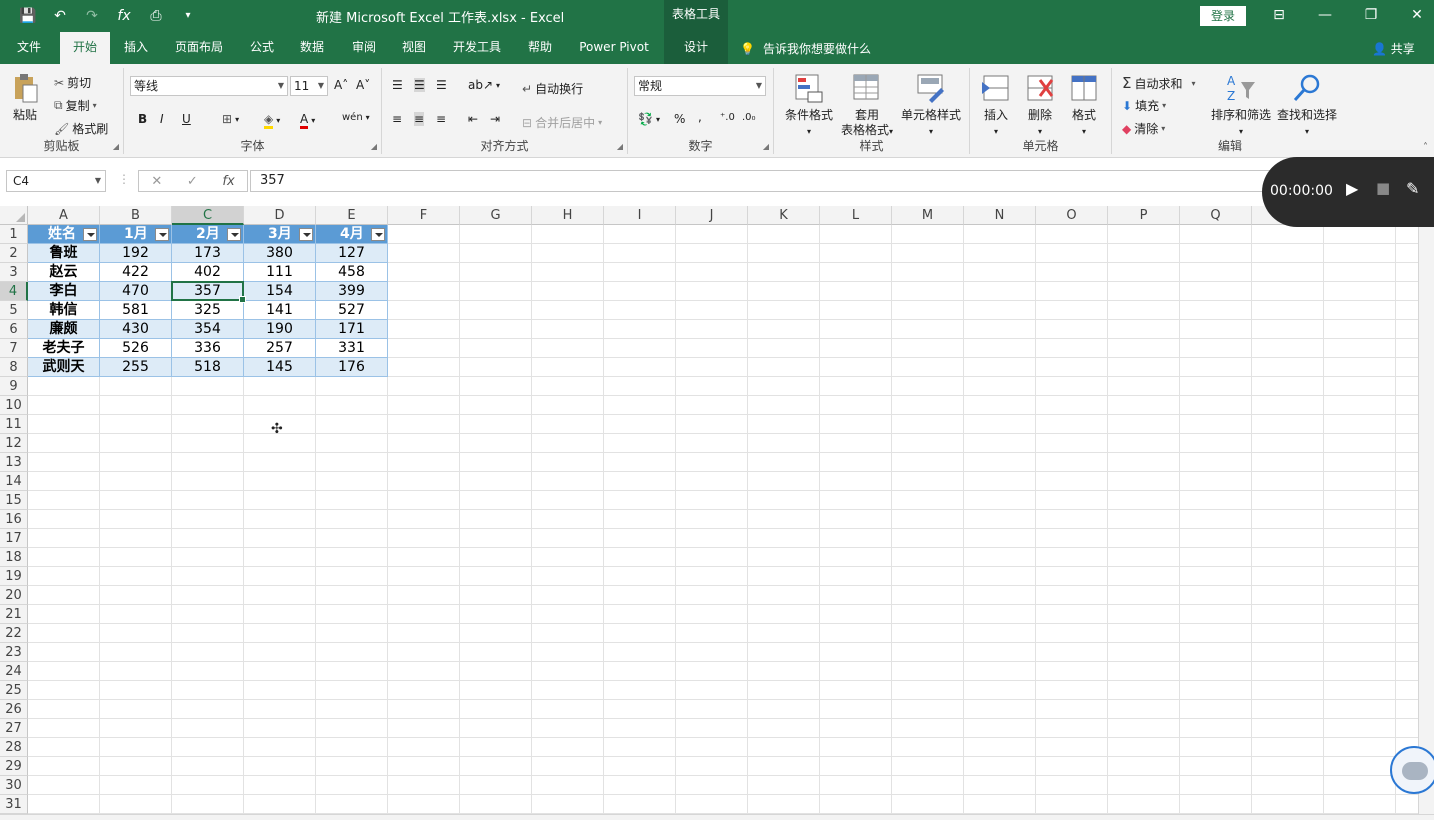 The width and height of the screenshot is (1434, 820). Describe the element at coordinates (14, 367) in the screenshot. I see `row-header: 8` at that location.